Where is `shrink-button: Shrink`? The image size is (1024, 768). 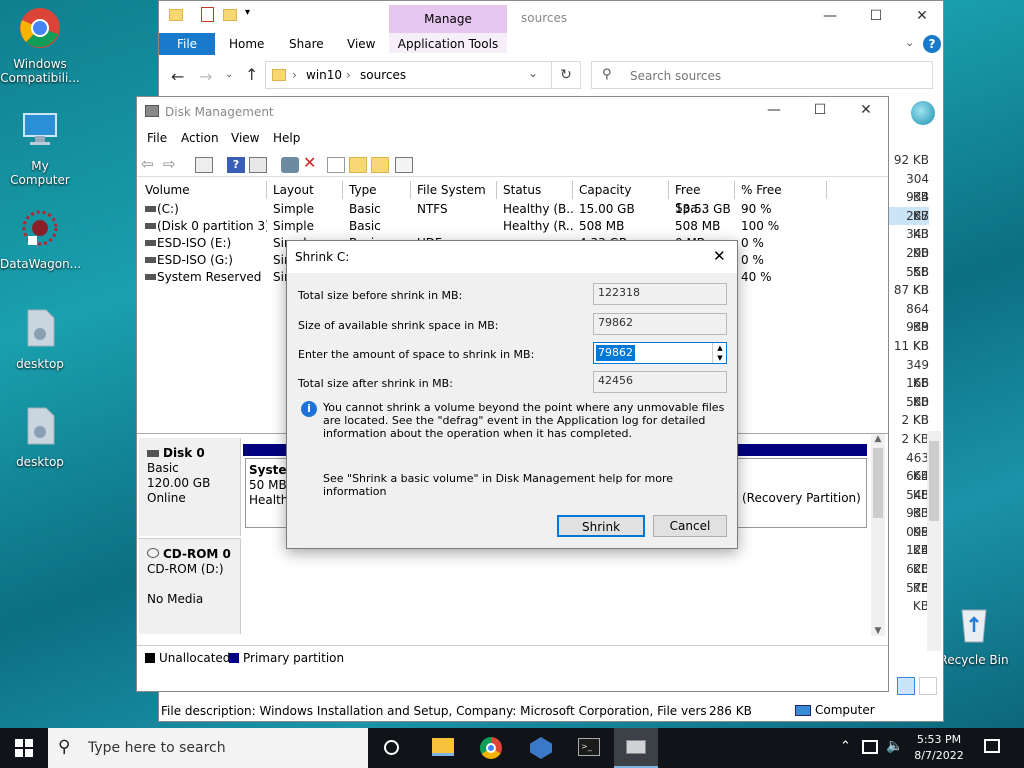 shrink-button: Shrink is located at coordinates (601, 526).